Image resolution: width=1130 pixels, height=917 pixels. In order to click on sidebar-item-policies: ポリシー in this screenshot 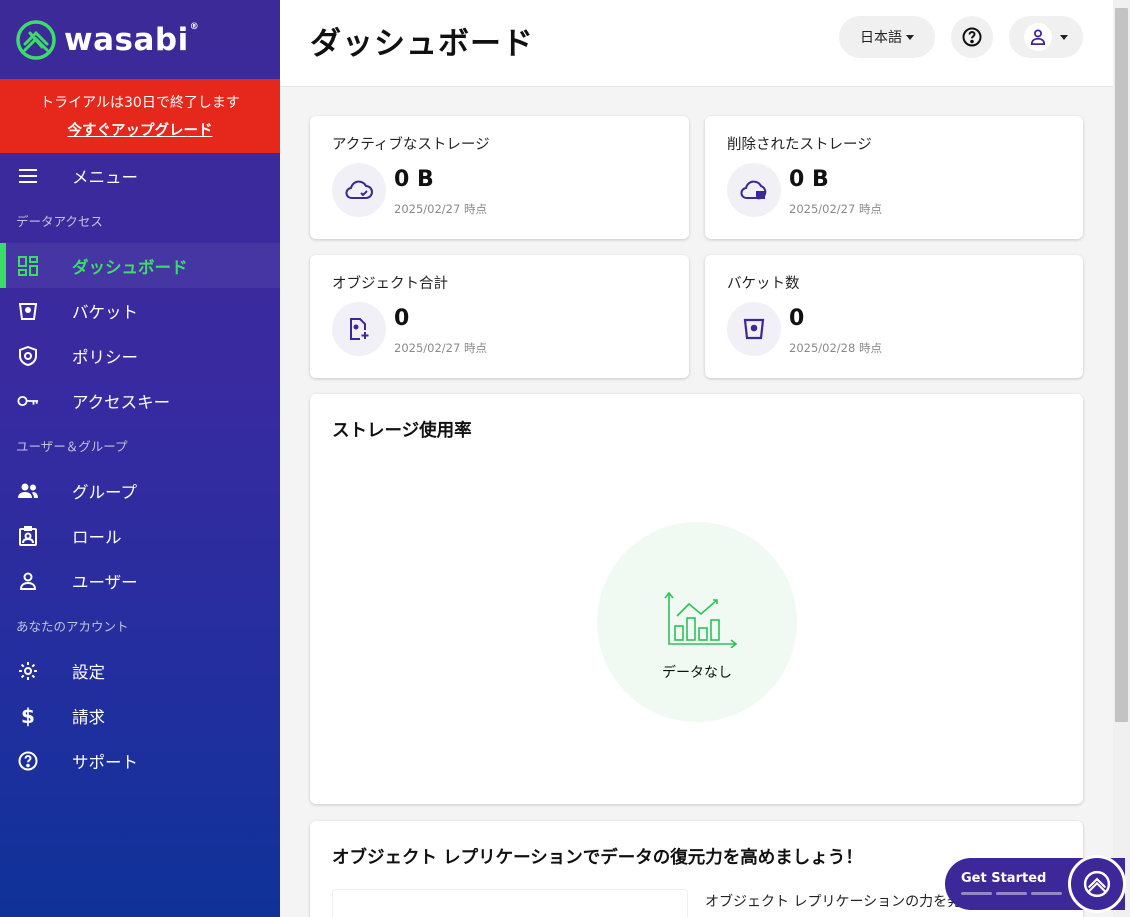, I will do `click(140, 355)`.